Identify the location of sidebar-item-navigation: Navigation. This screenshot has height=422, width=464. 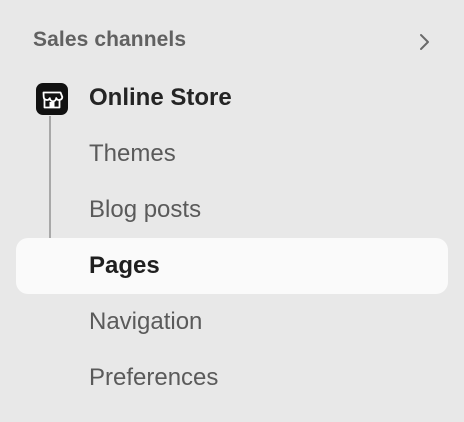
(232, 322).